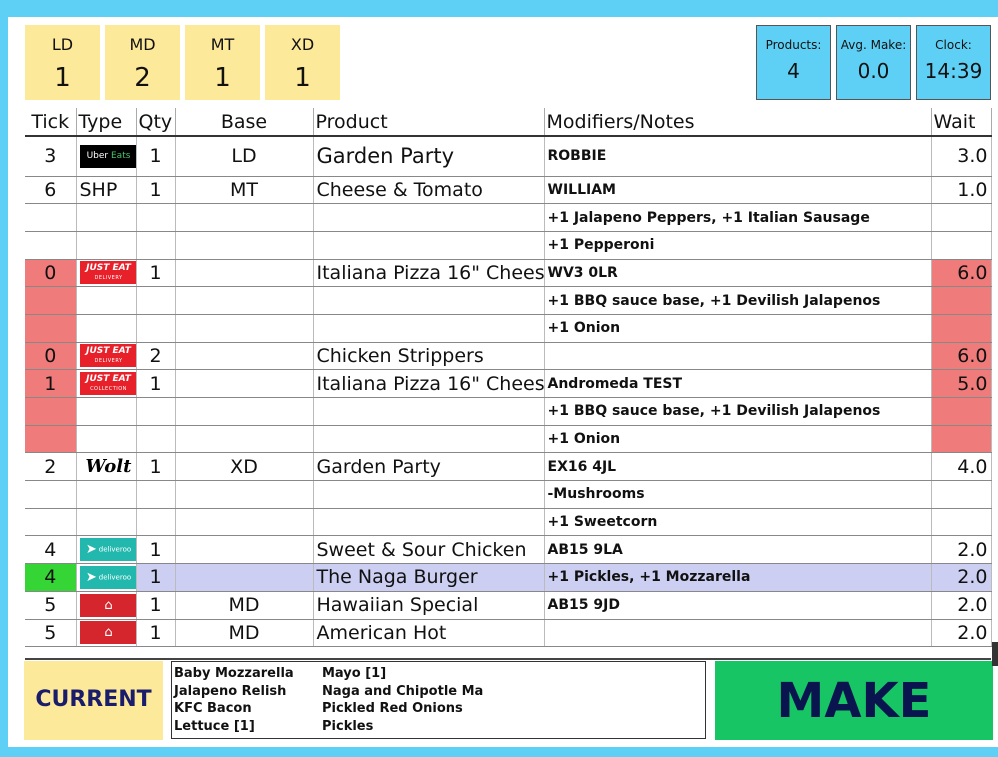  Describe the element at coordinates (51, 156) in the screenshot. I see `tick-cell: 3` at that location.